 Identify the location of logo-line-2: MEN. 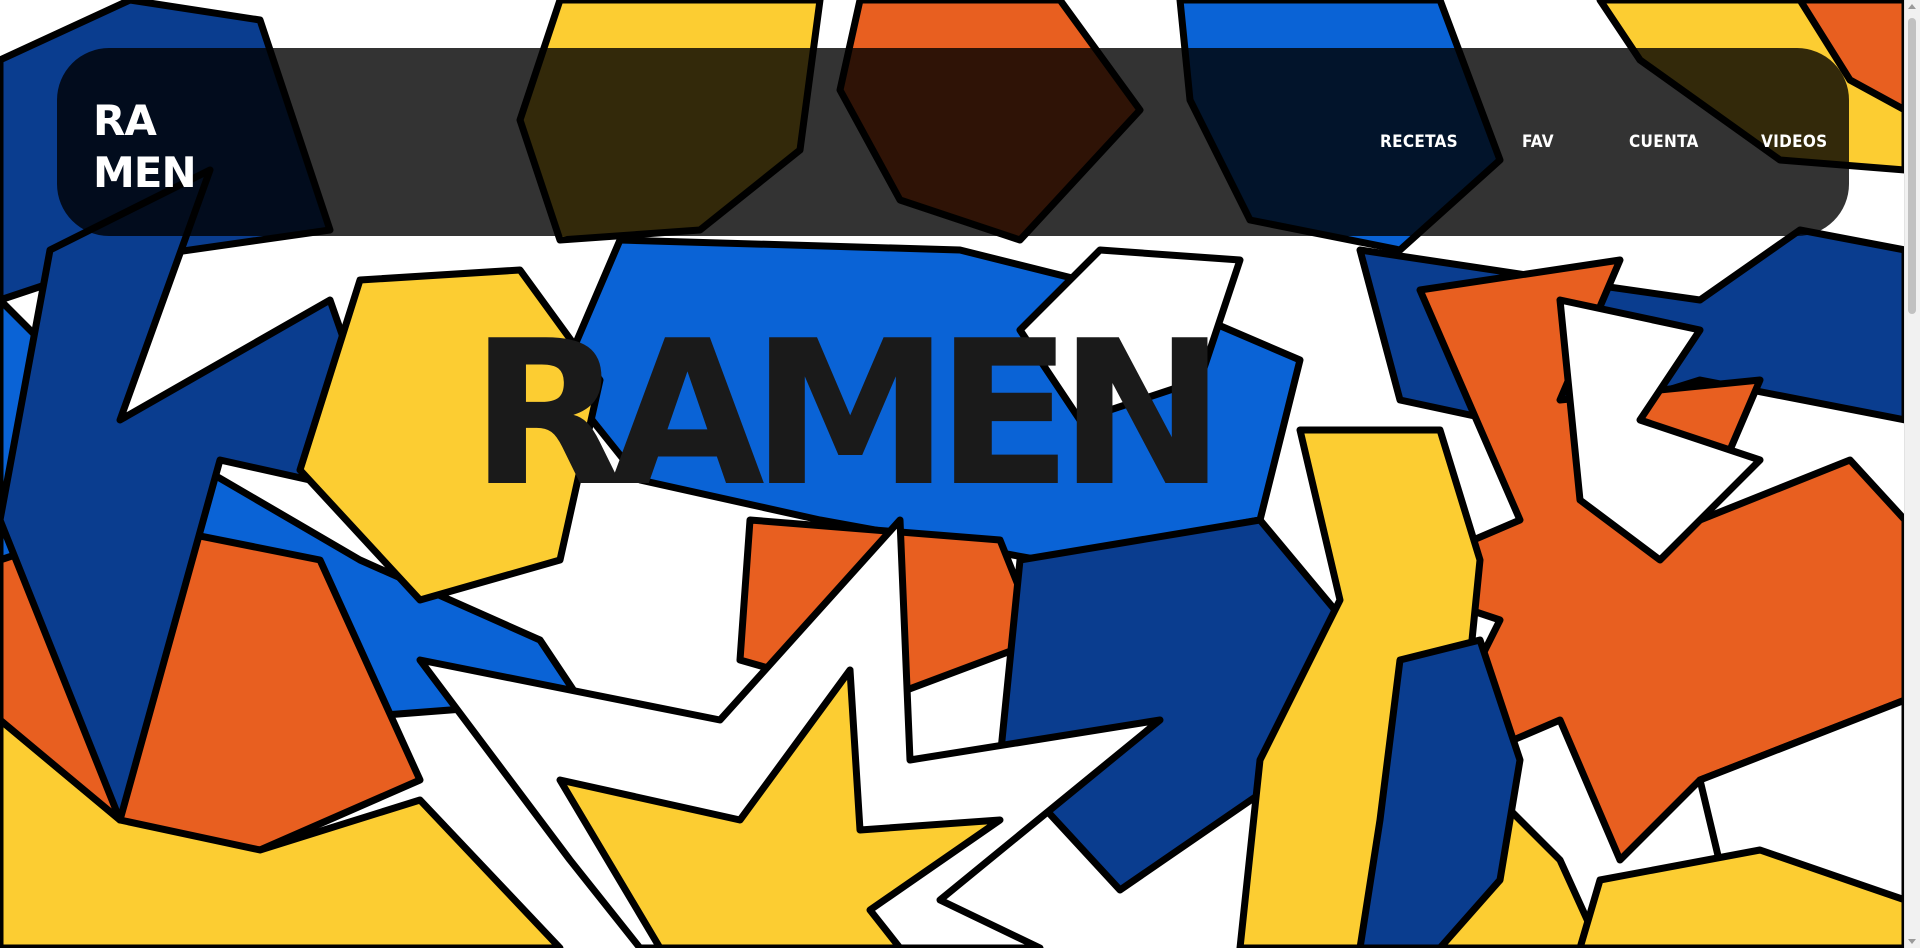
(145, 172).